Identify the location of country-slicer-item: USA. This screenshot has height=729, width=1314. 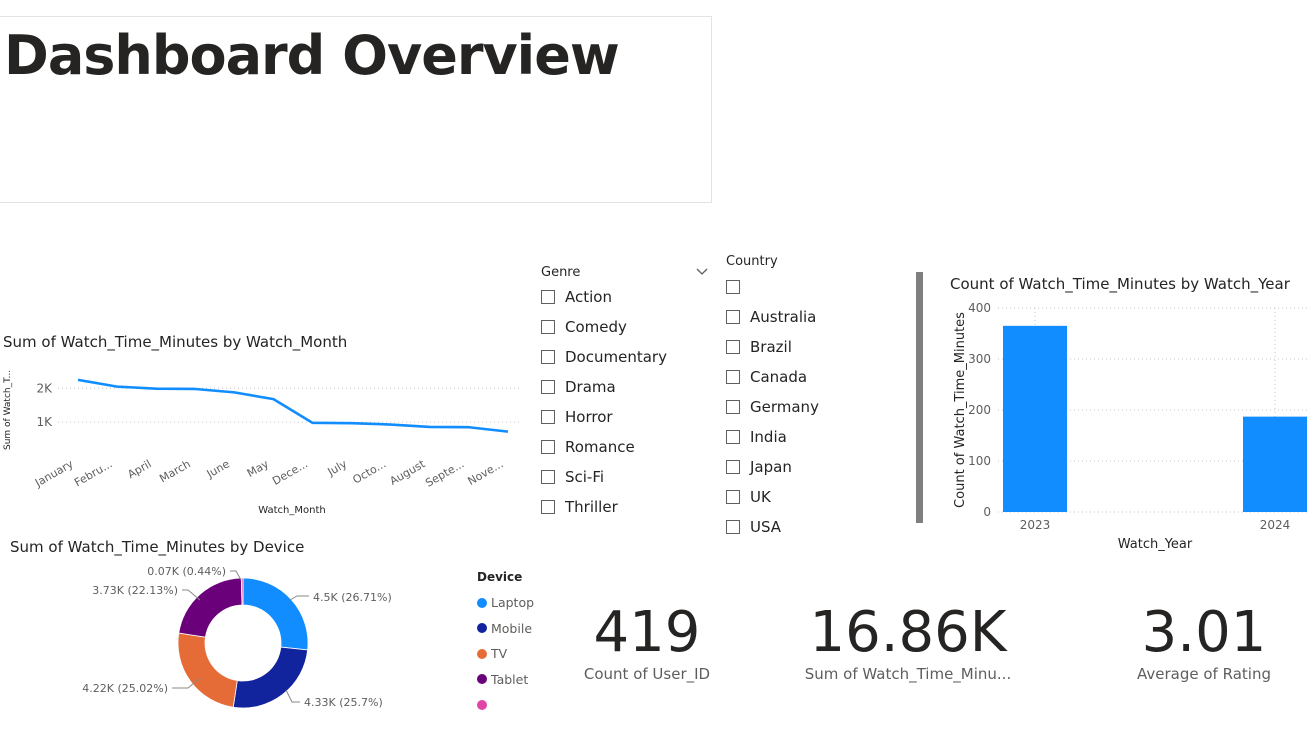
(801, 527).